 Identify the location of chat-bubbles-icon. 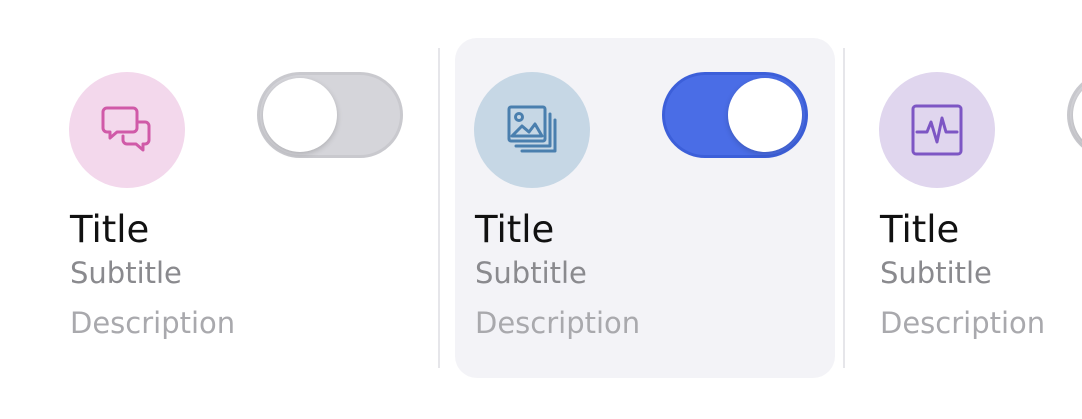
(126, 129).